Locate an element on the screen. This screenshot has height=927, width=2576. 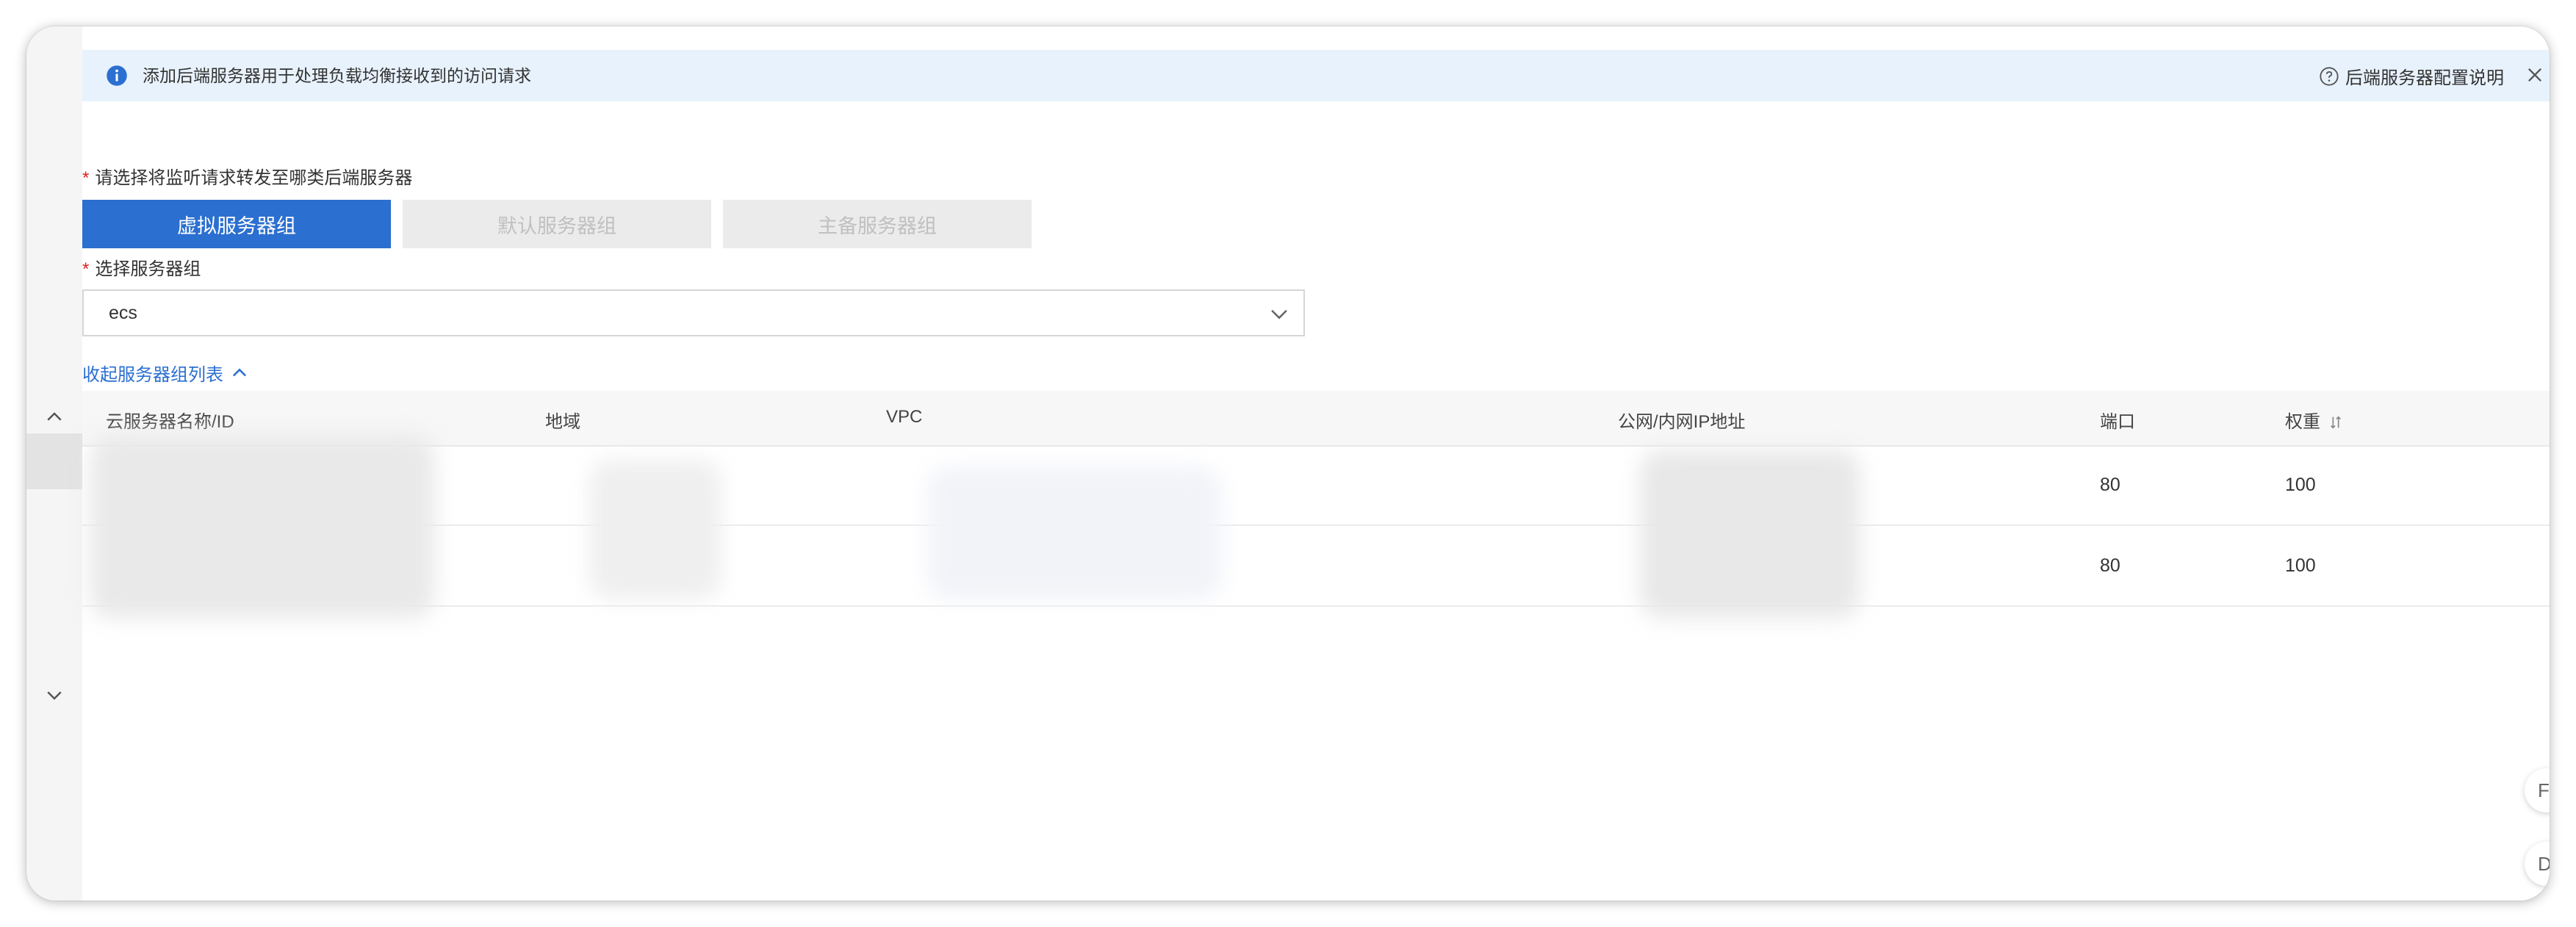
server-group-select-value: ecs is located at coordinates (123, 313).